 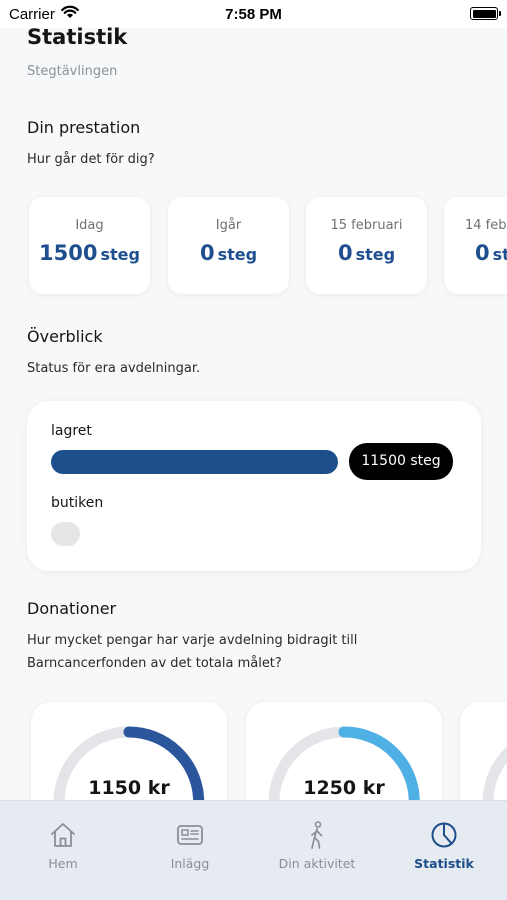 What do you see at coordinates (63, 863) in the screenshot?
I see `tab-label: Hem` at bounding box center [63, 863].